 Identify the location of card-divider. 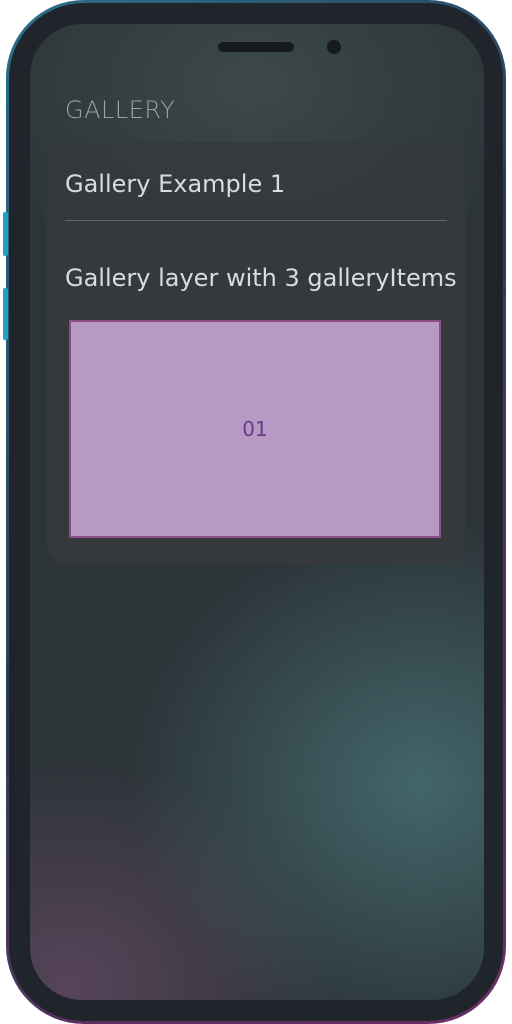
(256, 220).